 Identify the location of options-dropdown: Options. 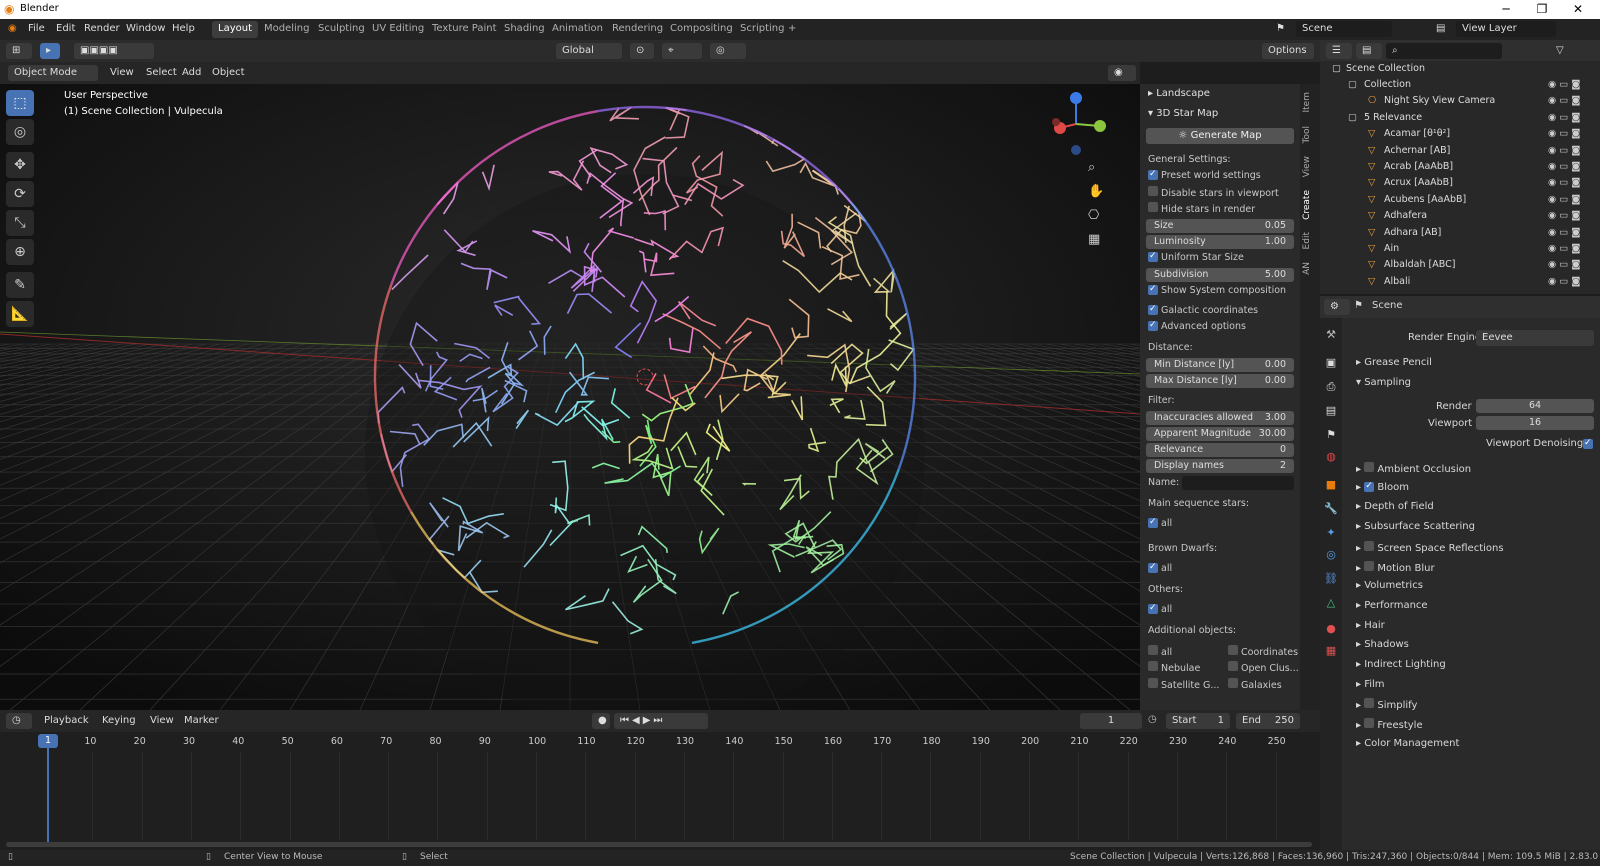
(1288, 51).